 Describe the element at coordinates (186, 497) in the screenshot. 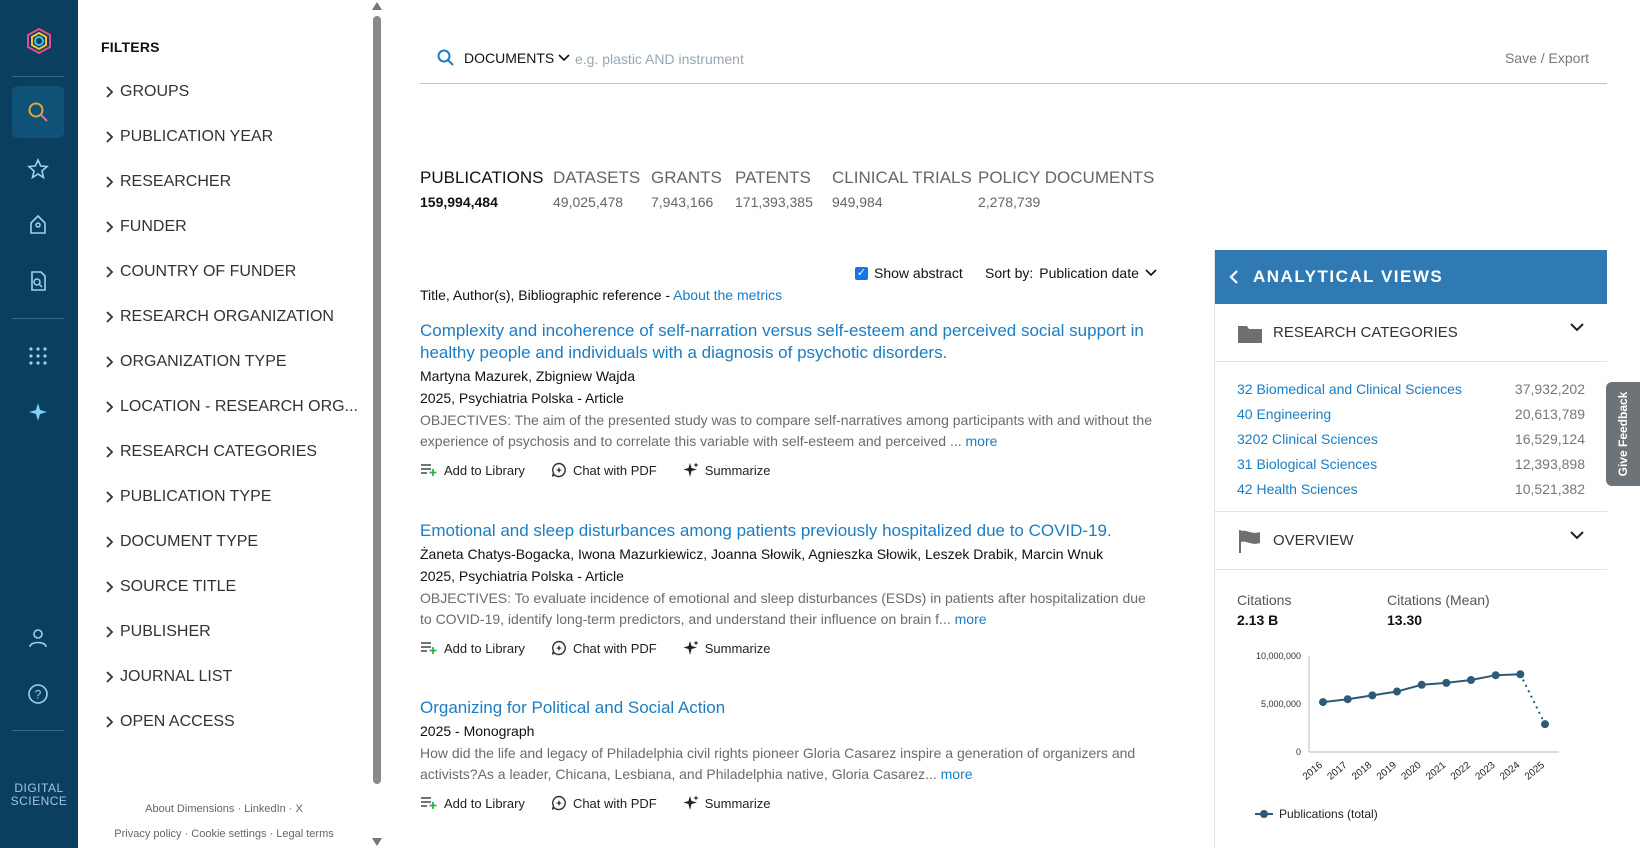

I see `filter-item: PUBLICATION TYPE` at that location.